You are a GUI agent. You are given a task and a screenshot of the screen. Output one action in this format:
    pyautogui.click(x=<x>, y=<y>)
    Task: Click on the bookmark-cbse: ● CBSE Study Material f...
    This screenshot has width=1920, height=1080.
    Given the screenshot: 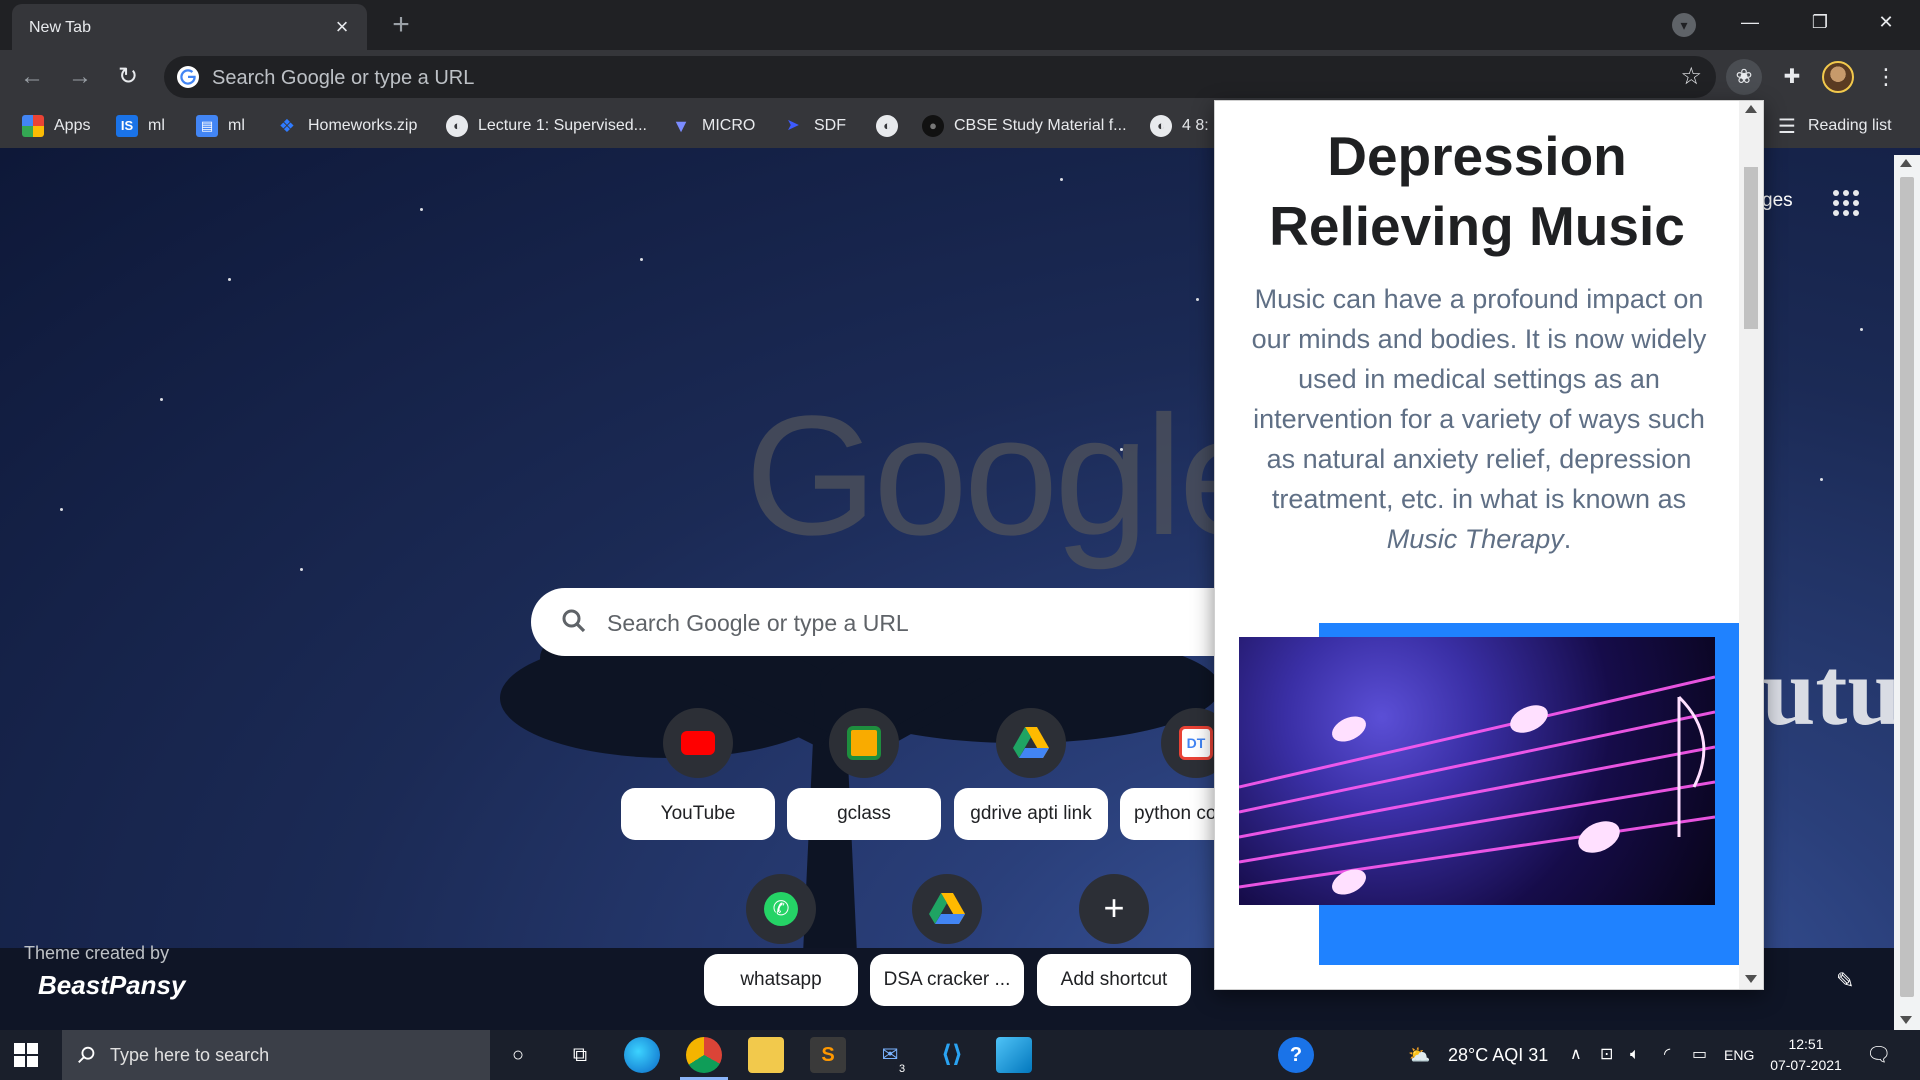 What is the action you would take?
    pyautogui.click(x=1024, y=126)
    